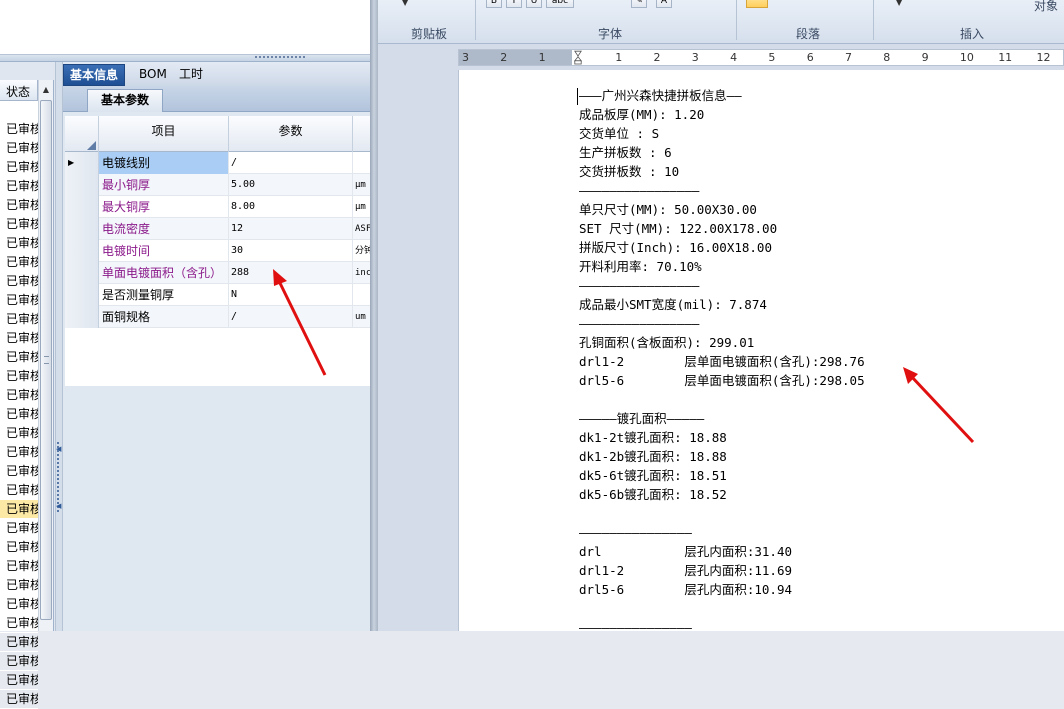 Image resolution: width=1064 pixels, height=709 pixels. What do you see at coordinates (46, 360) in the screenshot?
I see `scrollbar-thumb` at bounding box center [46, 360].